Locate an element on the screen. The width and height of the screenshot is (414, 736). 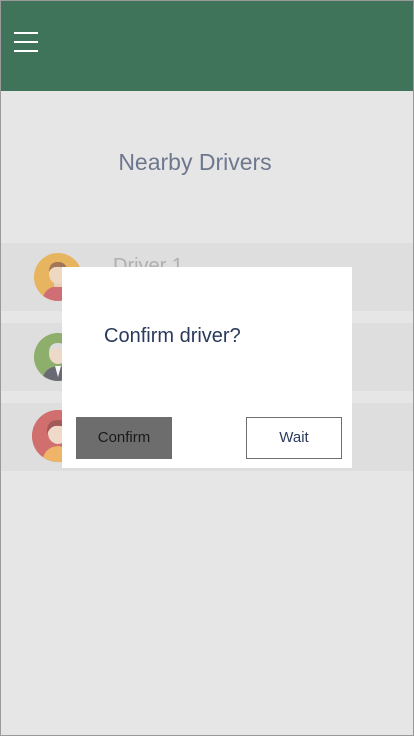
hamburger-menu-icon is located at coordinates (26, 42).